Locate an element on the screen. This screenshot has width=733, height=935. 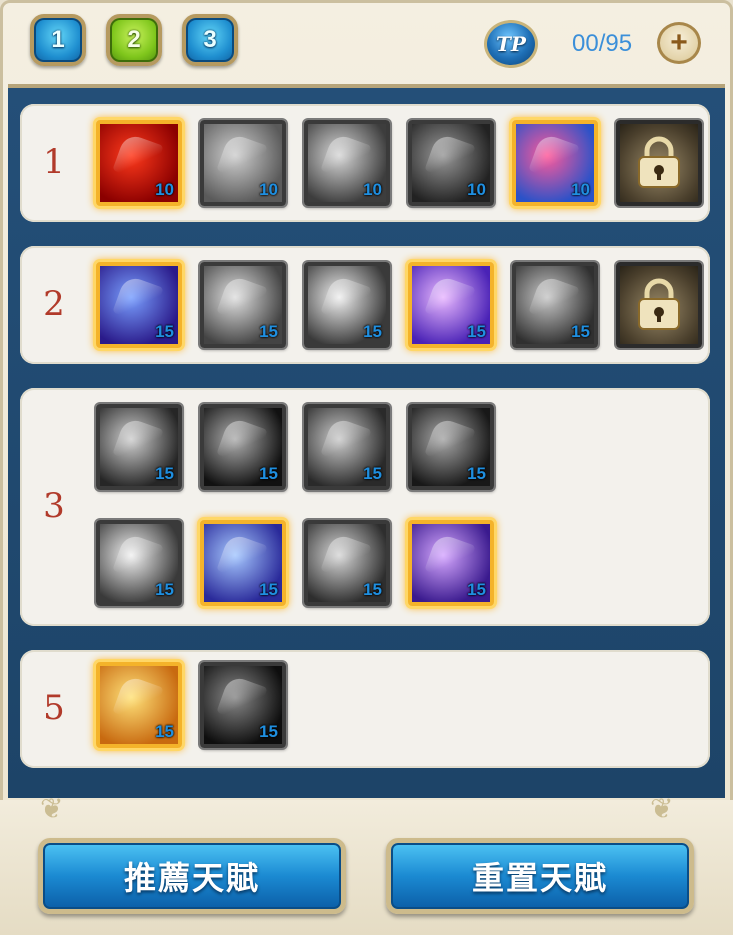
blade-wing-icon is located at coordinates (138, 300).